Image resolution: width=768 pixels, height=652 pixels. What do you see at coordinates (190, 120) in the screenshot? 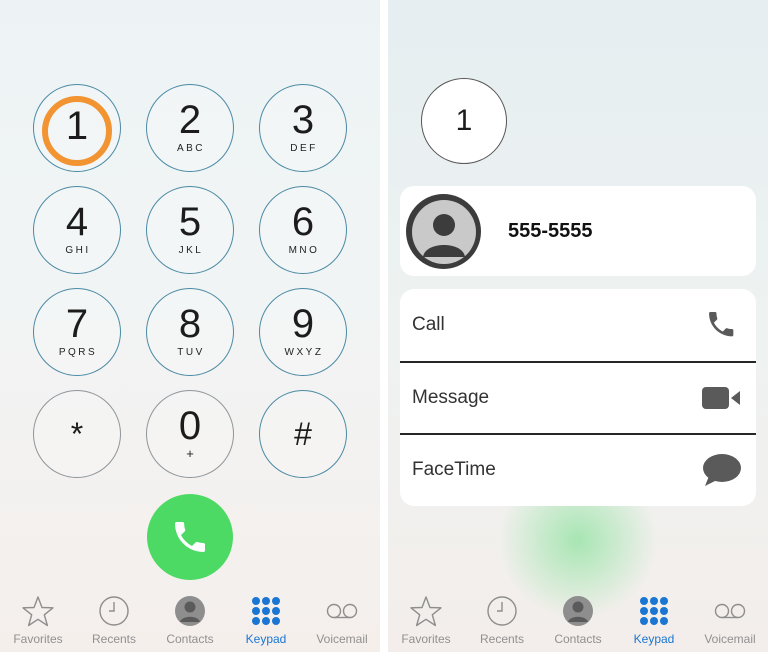
I see `key-digit: 2` at bounding box center [190, 120].